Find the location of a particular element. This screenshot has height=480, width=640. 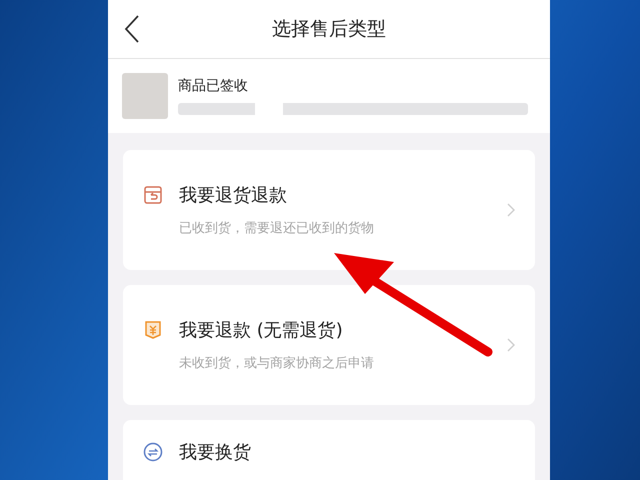

back-icon is located at coordinates (132, 29).